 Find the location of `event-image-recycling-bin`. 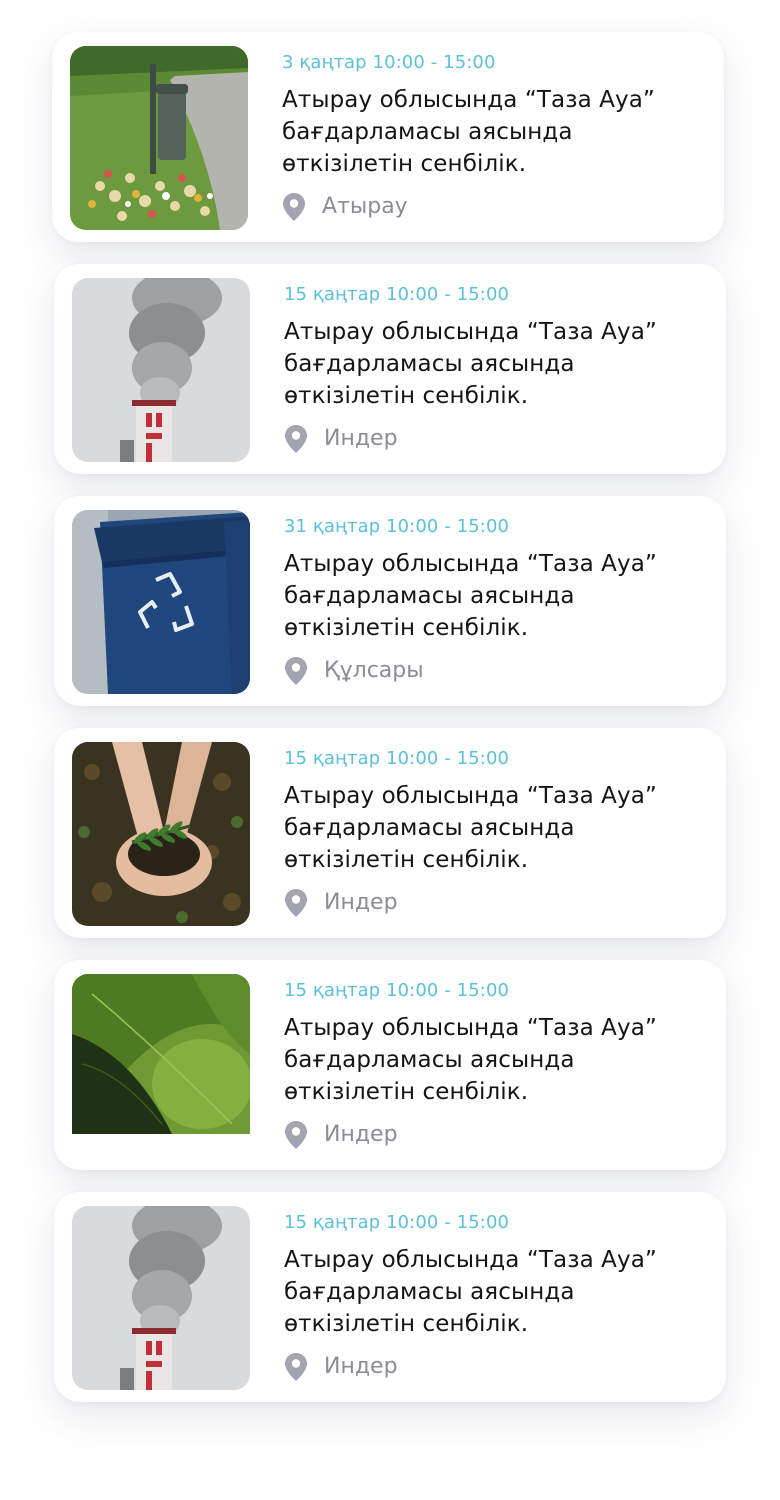

event-image-recycling-bin is located at coordinates (161, 602).